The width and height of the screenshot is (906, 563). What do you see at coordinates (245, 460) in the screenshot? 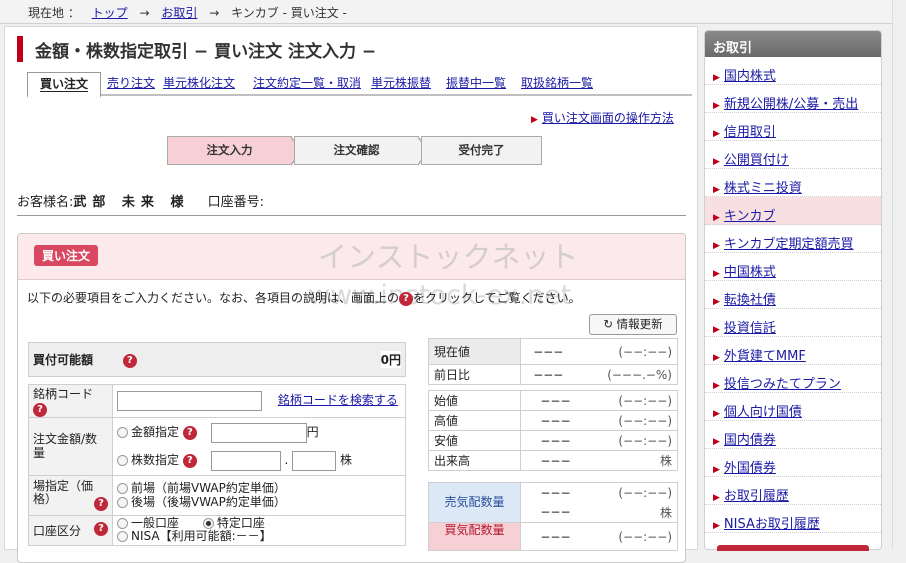
I see `shares-input` at bounding box center [245, 460].